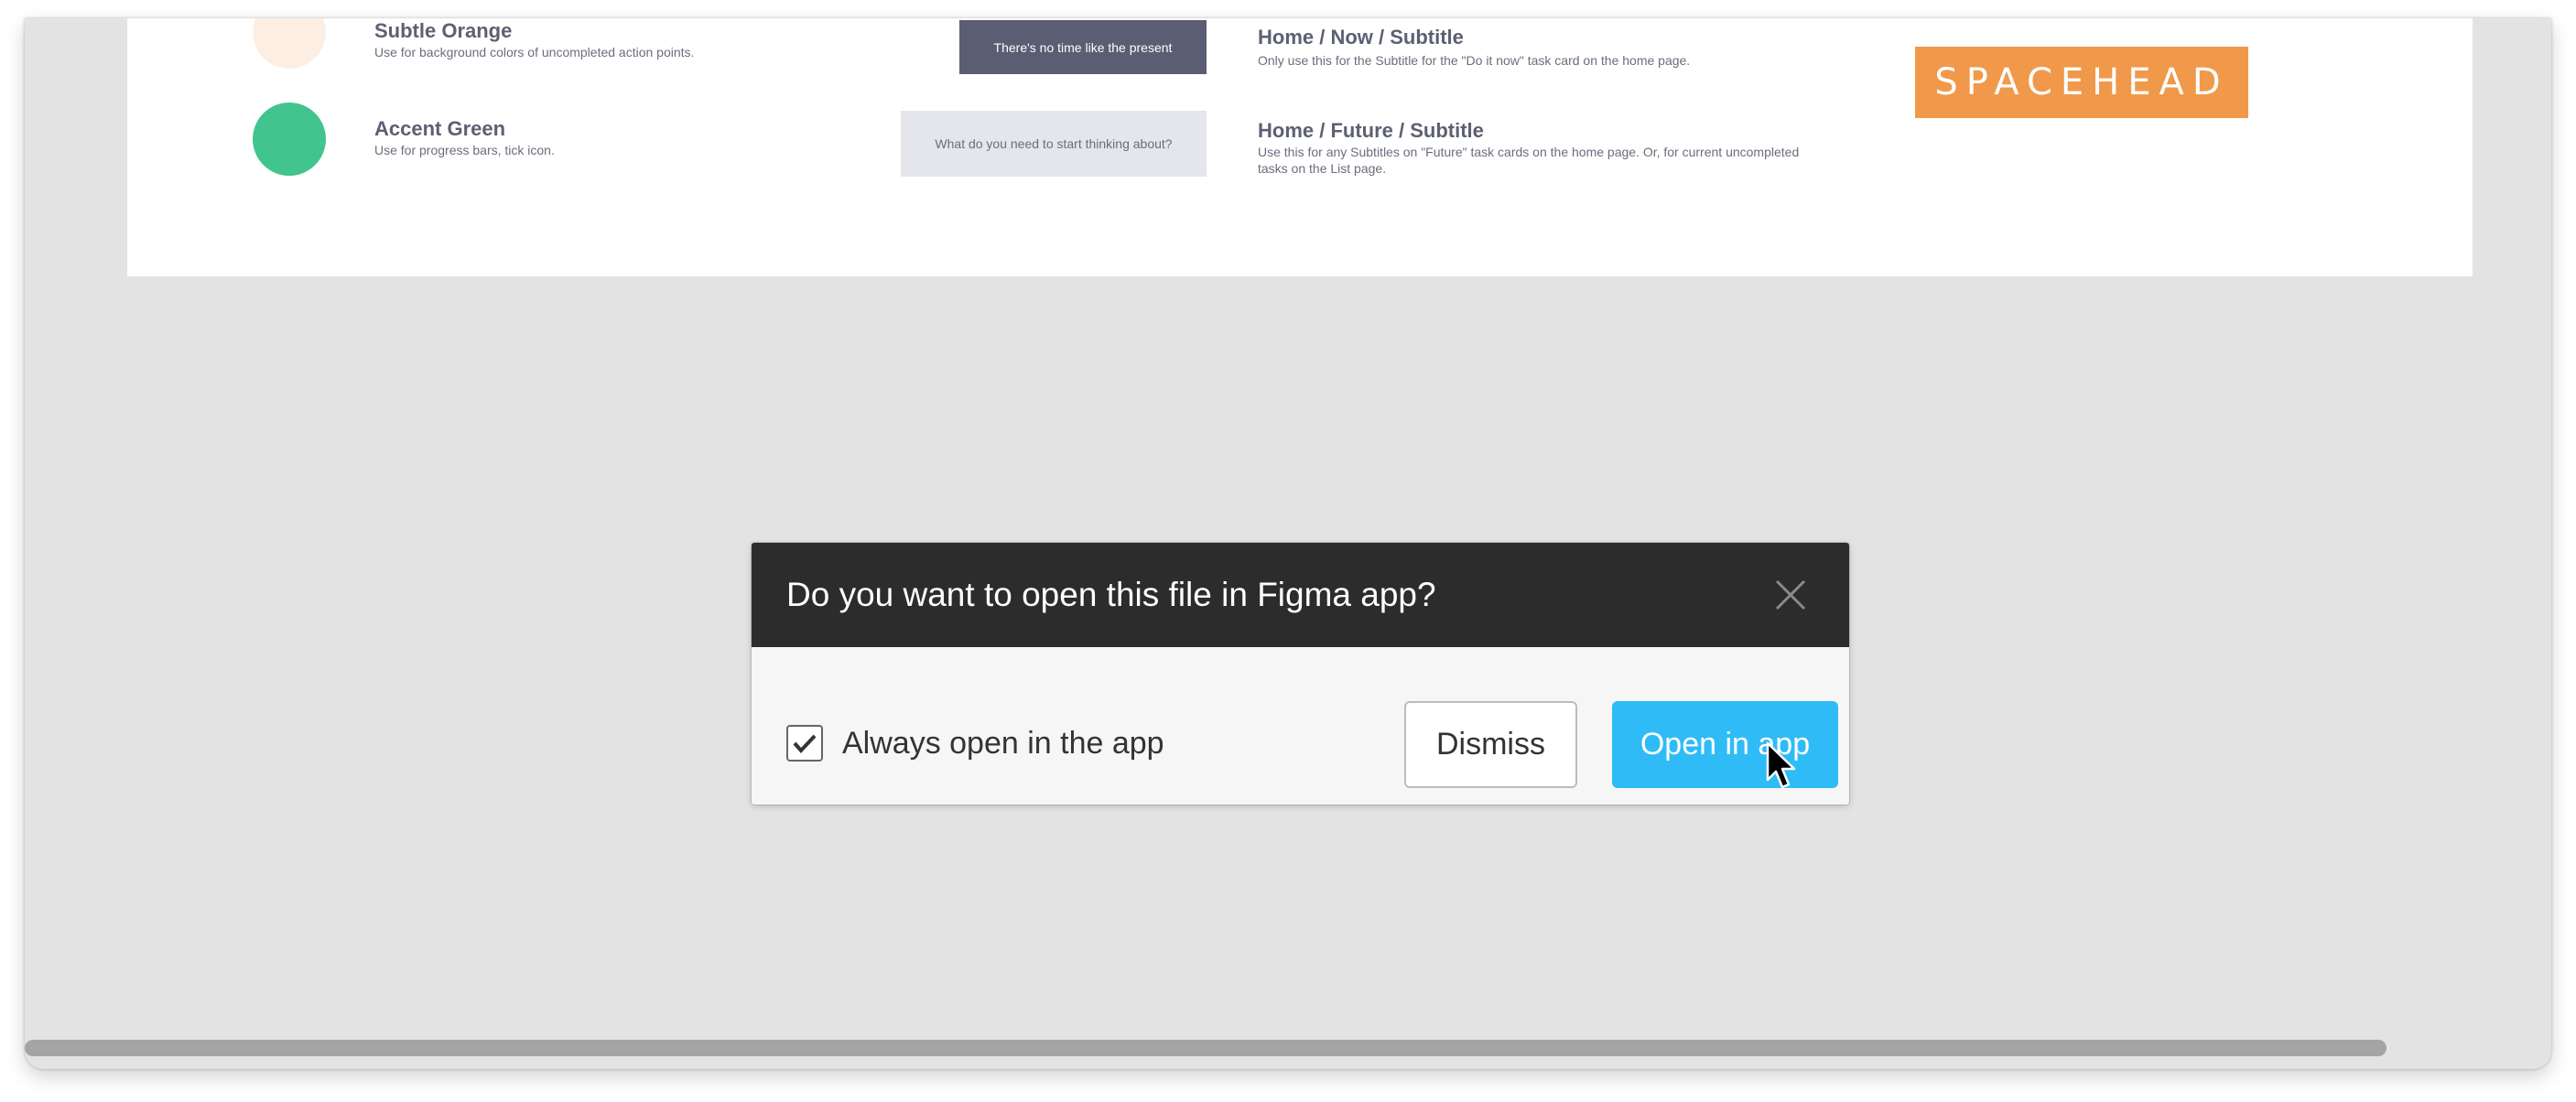  I want to click on swatch-description: Use for progress bars, tick icon., so click(465, 150).